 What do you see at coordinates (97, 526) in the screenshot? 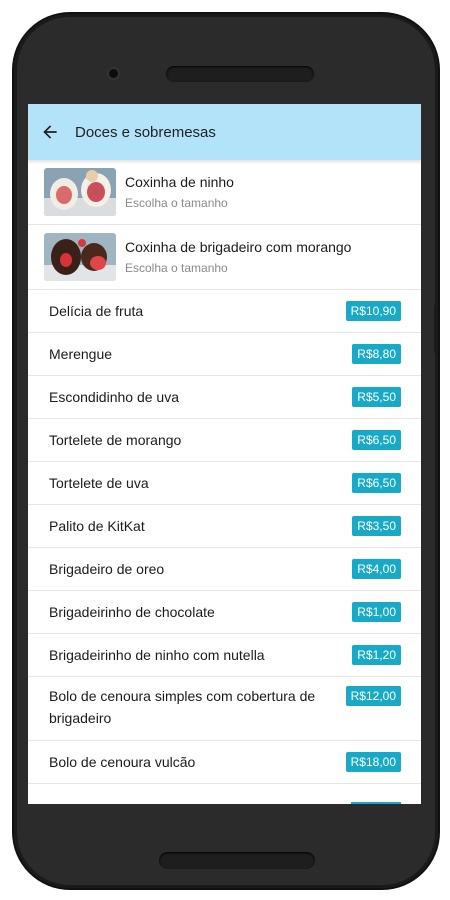
I see `product-name: Palito de KitKat` at bounding box center [97, 526].